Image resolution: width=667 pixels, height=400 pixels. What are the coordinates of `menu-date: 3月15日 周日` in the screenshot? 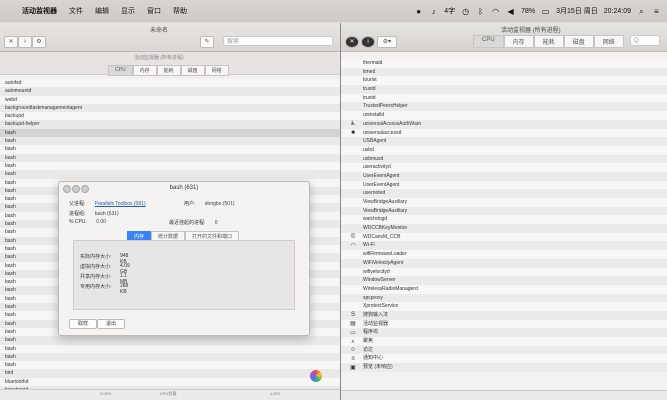 It's located at (577, 11).